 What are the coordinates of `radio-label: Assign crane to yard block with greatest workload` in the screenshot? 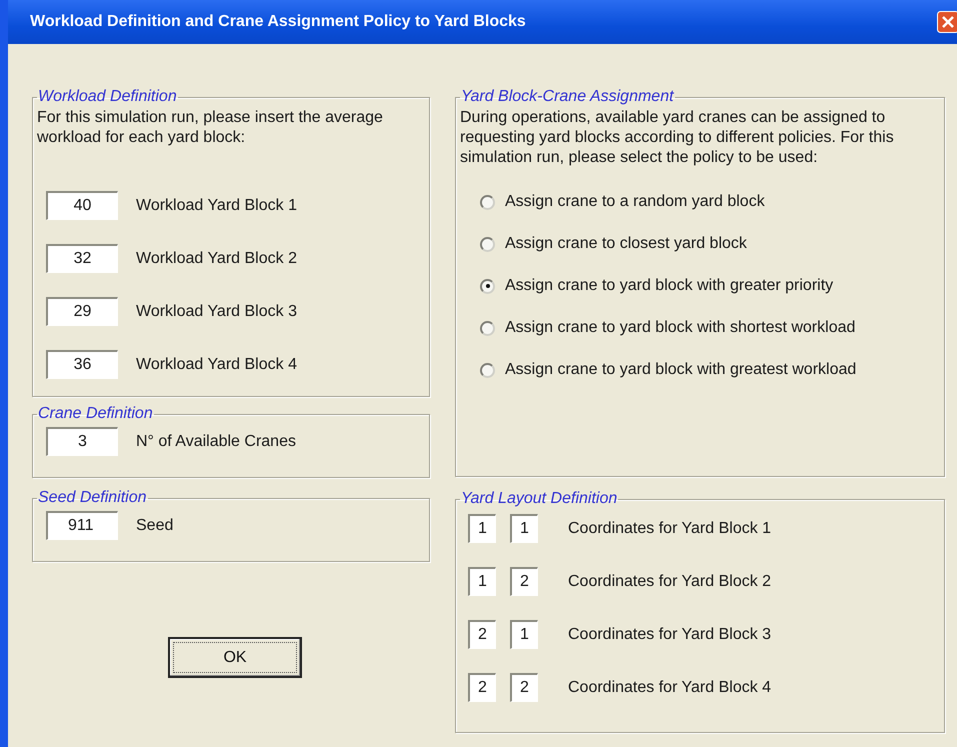 It's located at (680, 370).